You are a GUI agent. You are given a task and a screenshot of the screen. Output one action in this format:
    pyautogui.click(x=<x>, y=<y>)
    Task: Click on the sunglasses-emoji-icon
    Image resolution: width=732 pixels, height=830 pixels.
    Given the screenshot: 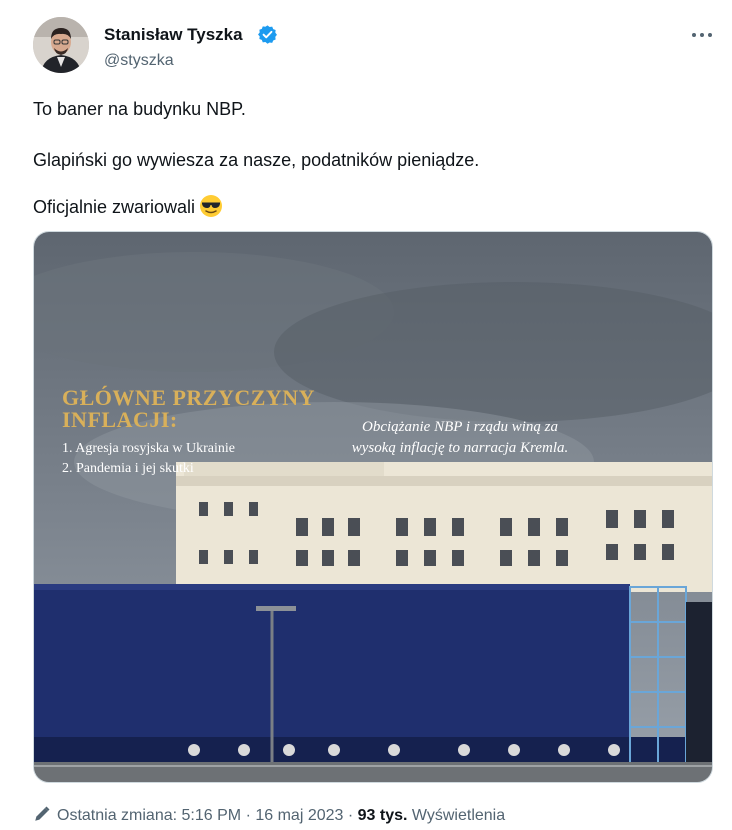 What is the action you would take?
    pyautogui.click(x=211, y=206)
    